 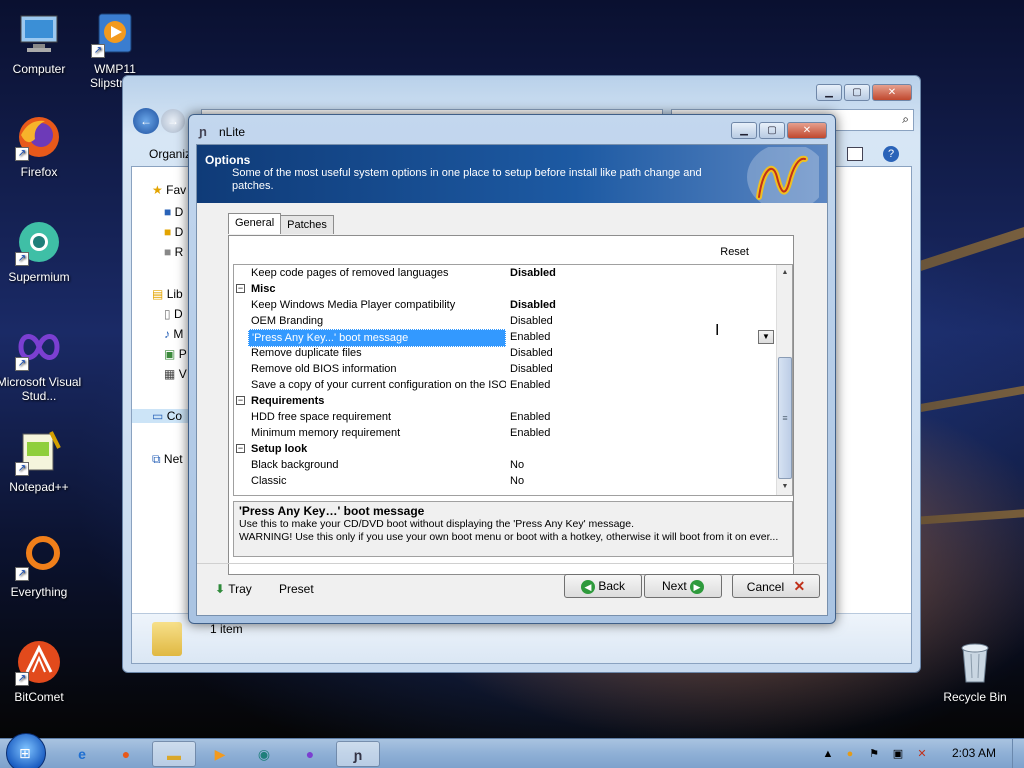 What do you see at coordinates (505, 369) in the screenshot?
I see `option-row: Remove old BIOS information Disabled` at bounding box center [505, 369].